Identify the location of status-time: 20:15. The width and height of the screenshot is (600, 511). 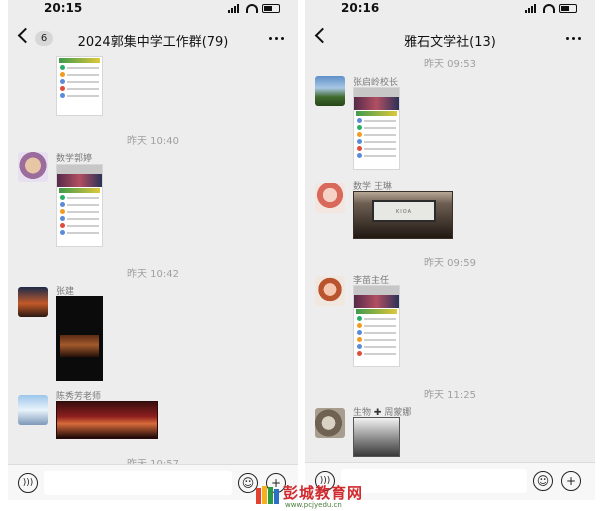
(63, 8).